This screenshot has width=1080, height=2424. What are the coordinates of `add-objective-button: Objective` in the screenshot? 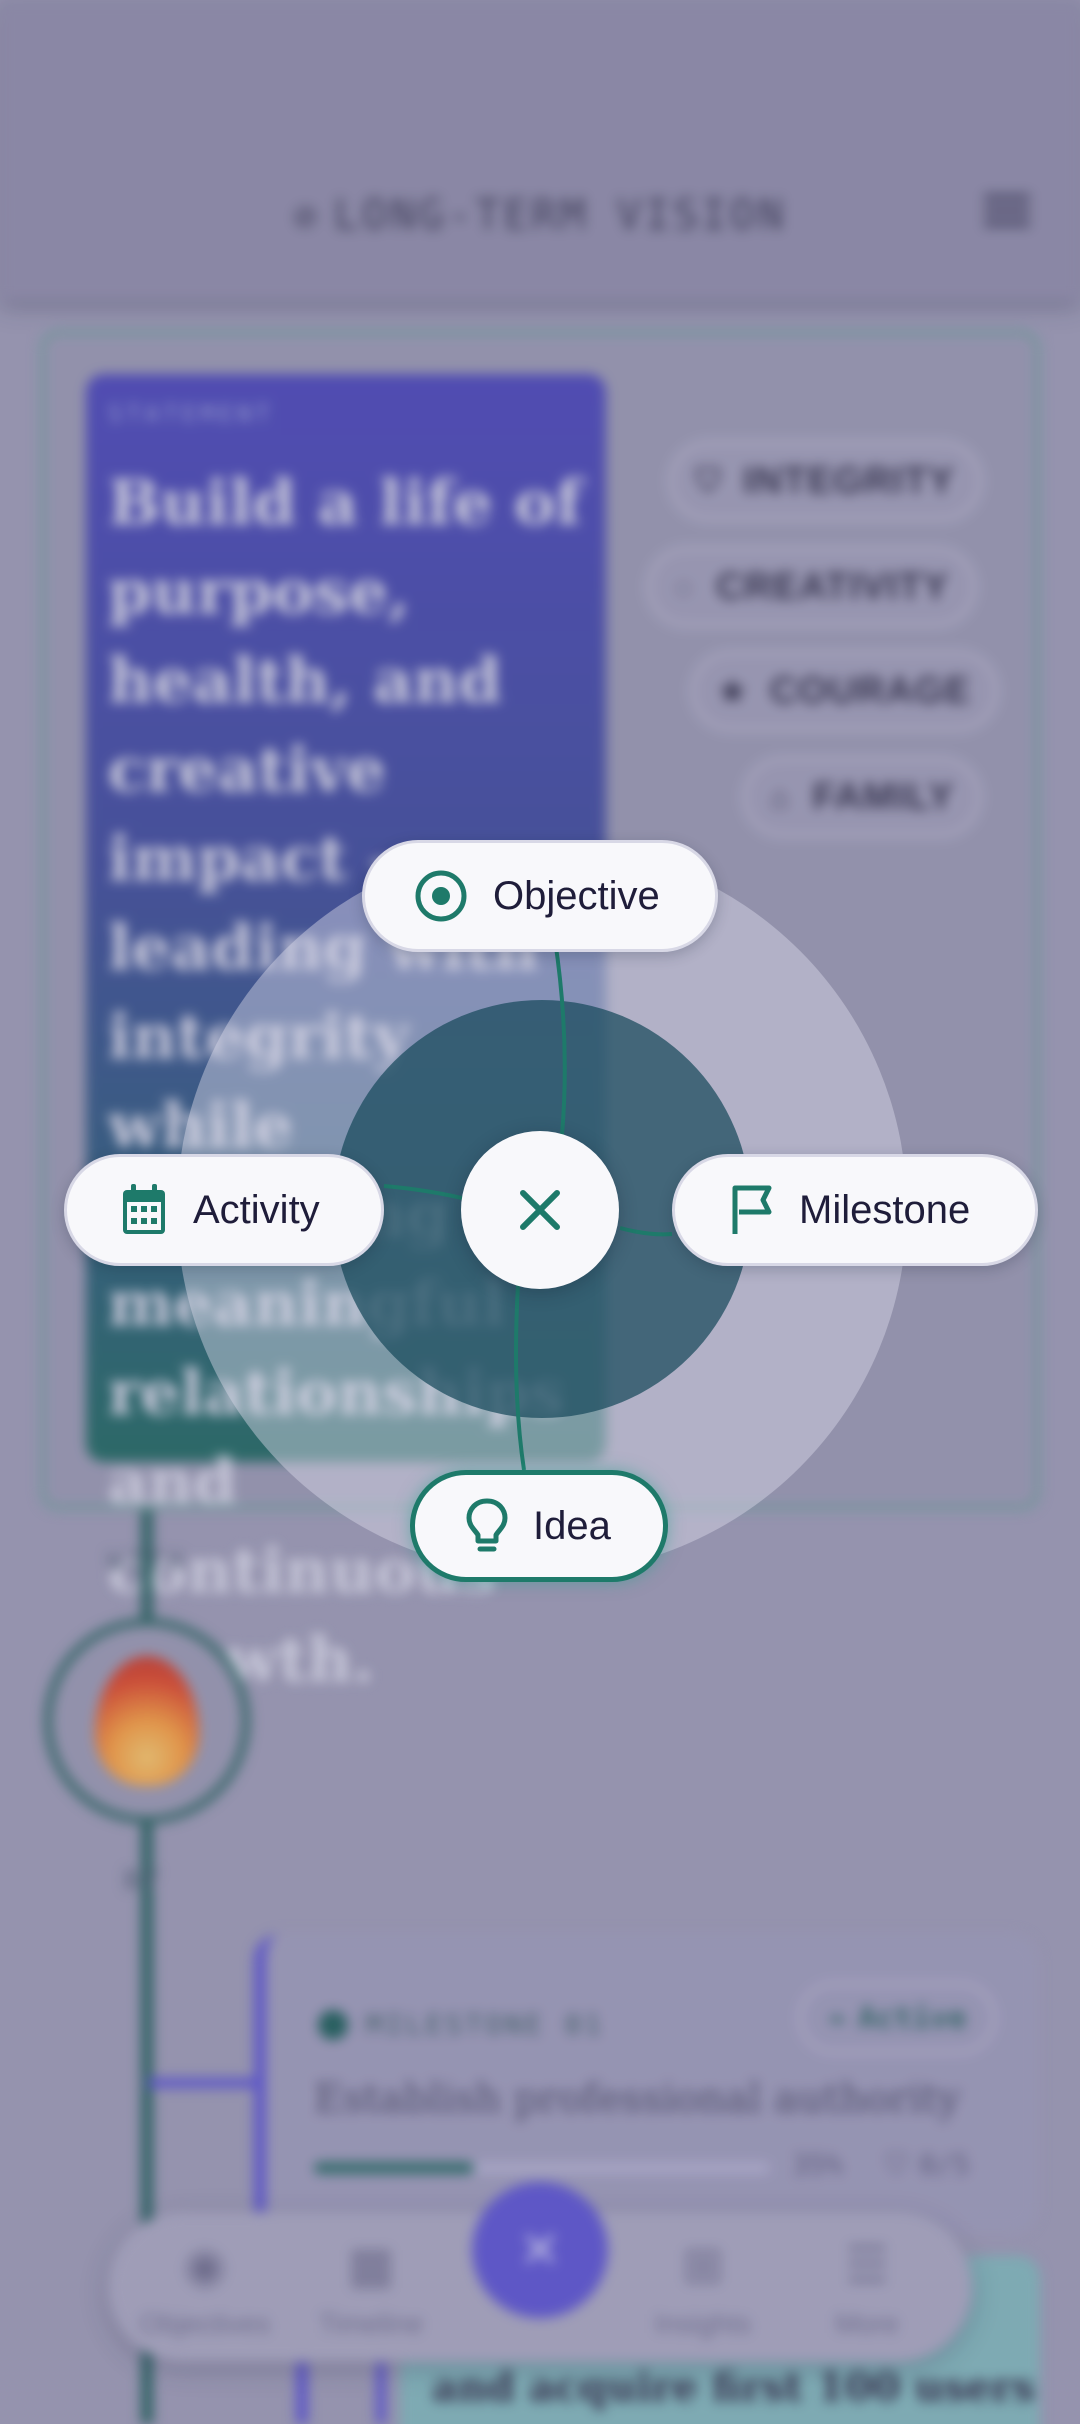 It's located at (540, 896).